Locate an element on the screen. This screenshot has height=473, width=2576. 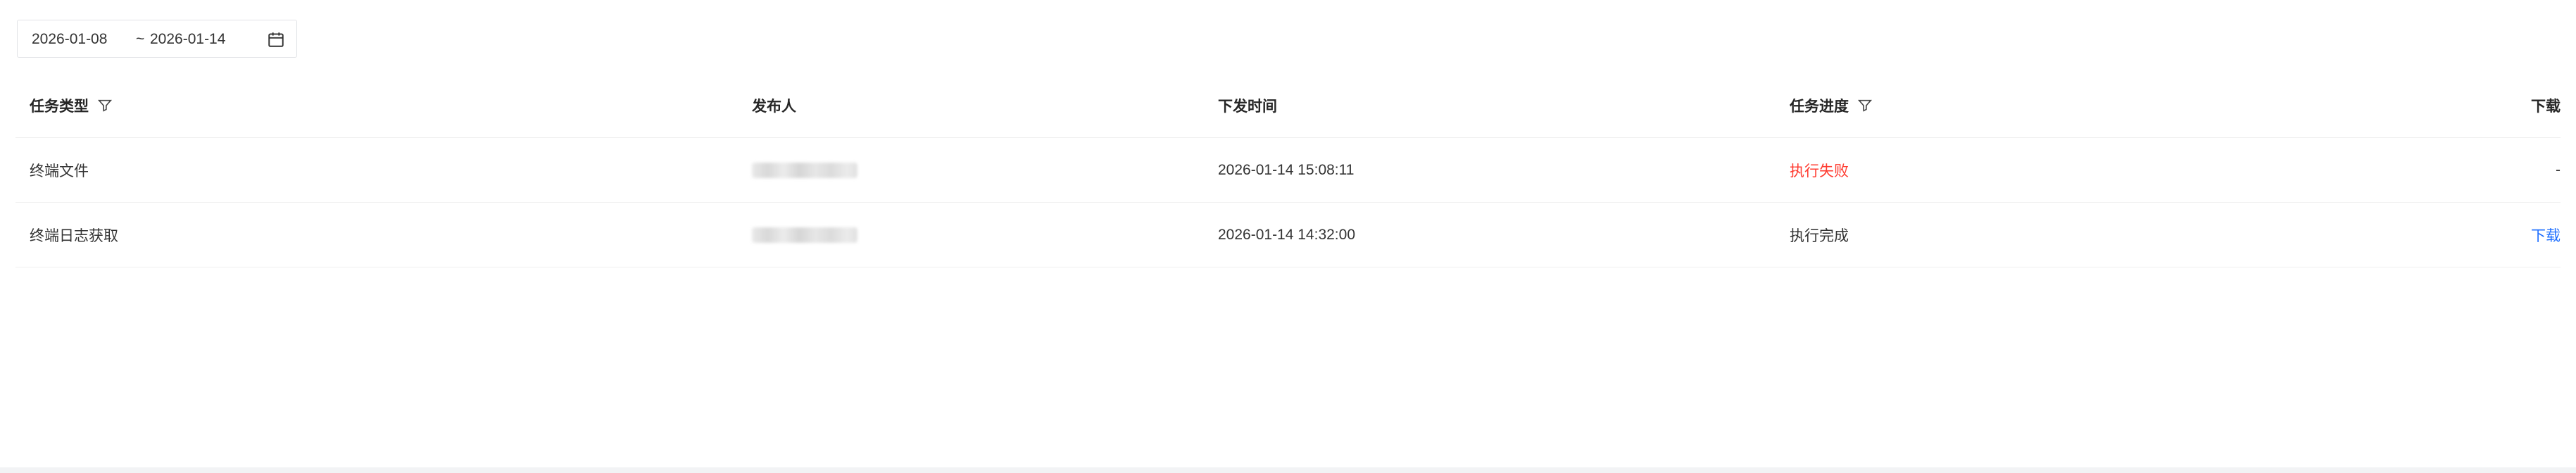
row-task-type: 终端文件 is located at coordinates (60, 171).